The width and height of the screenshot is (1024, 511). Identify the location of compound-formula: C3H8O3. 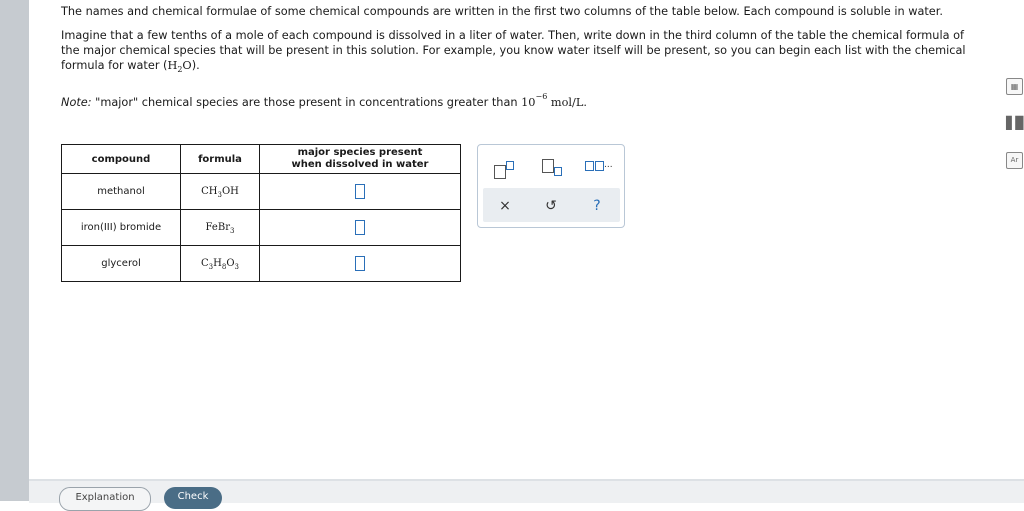
(220, 263).